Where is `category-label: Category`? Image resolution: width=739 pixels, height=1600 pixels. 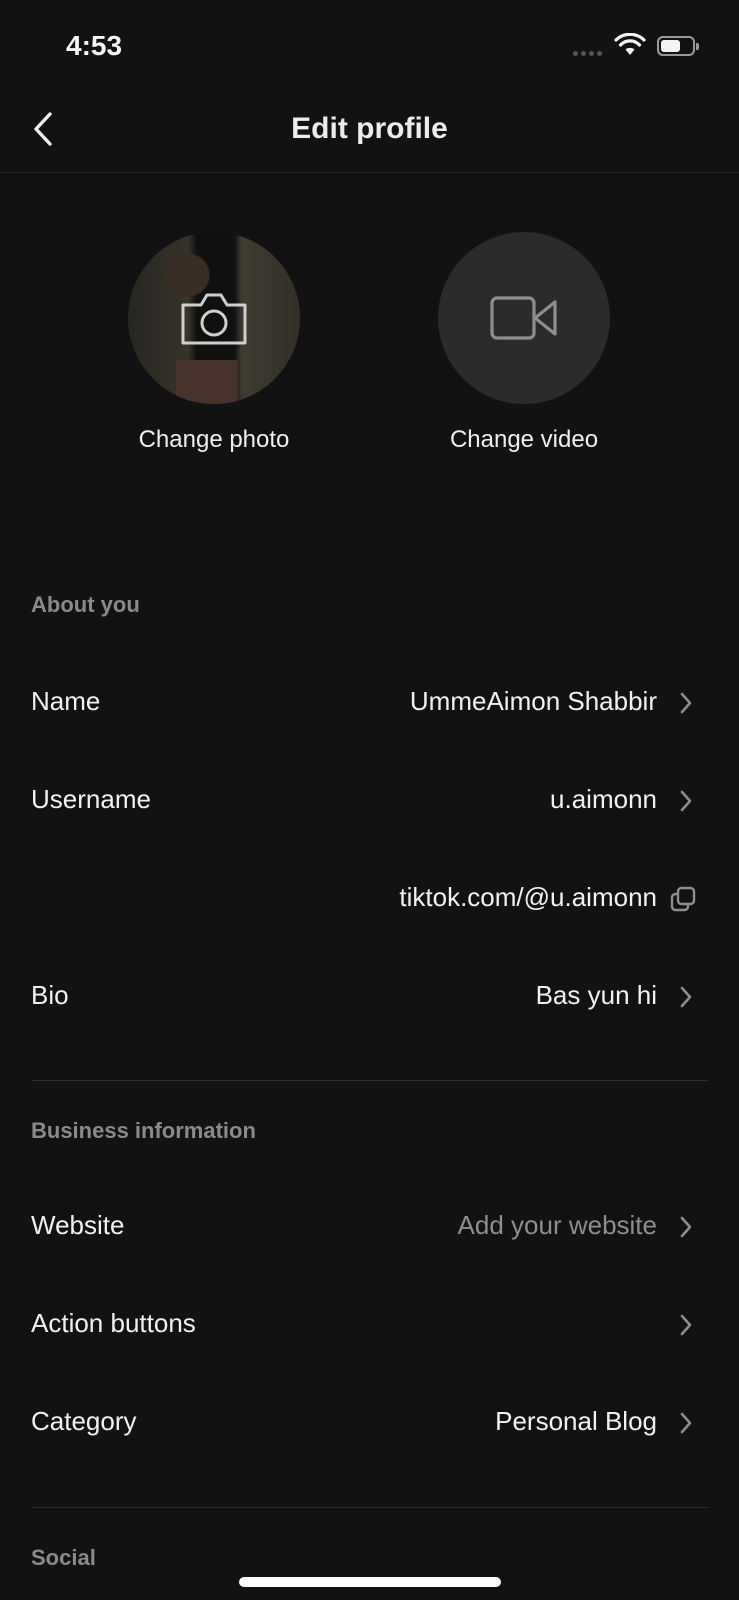 category-label: Category is located at coordinates (84, 1421).